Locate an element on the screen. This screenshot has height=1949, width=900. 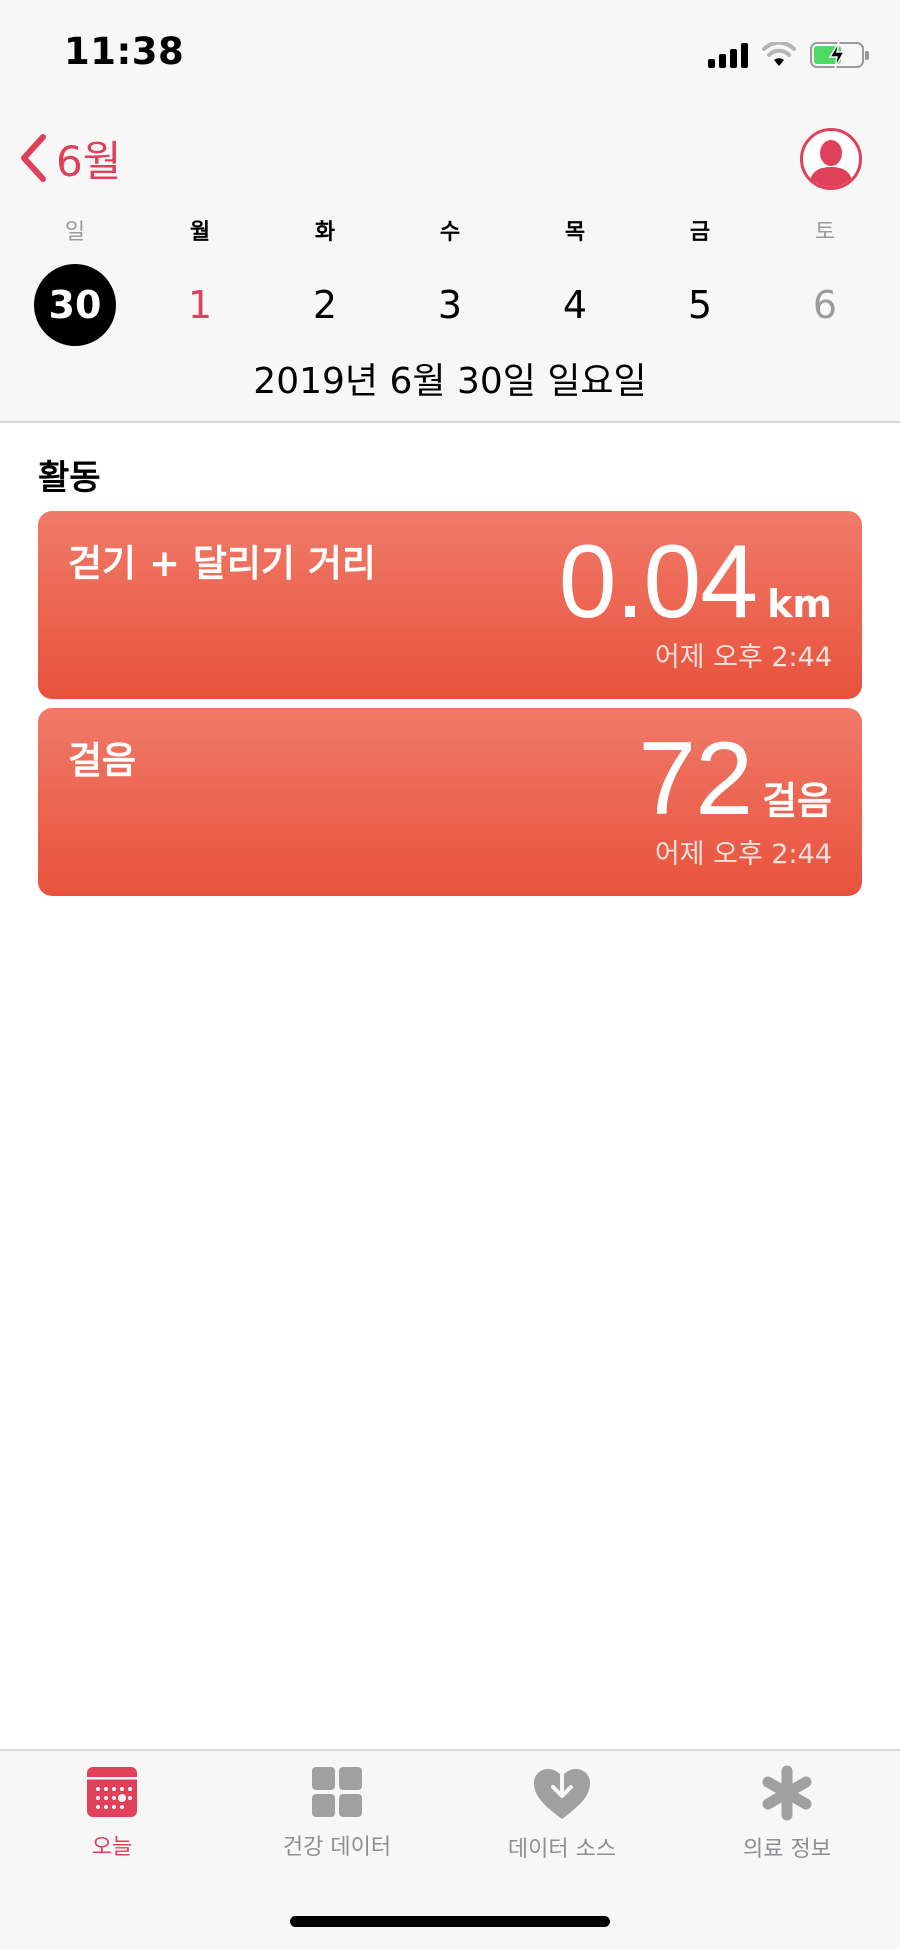
asterisk-icon is located at coordinates (787, 1793).